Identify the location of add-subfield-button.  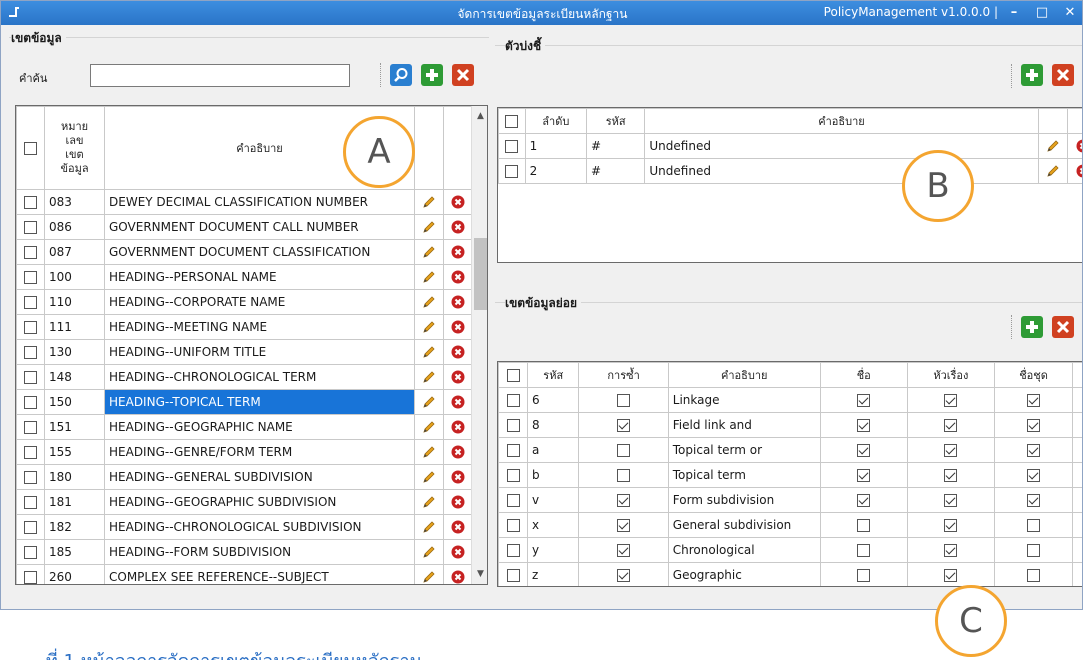
(1032, 327).